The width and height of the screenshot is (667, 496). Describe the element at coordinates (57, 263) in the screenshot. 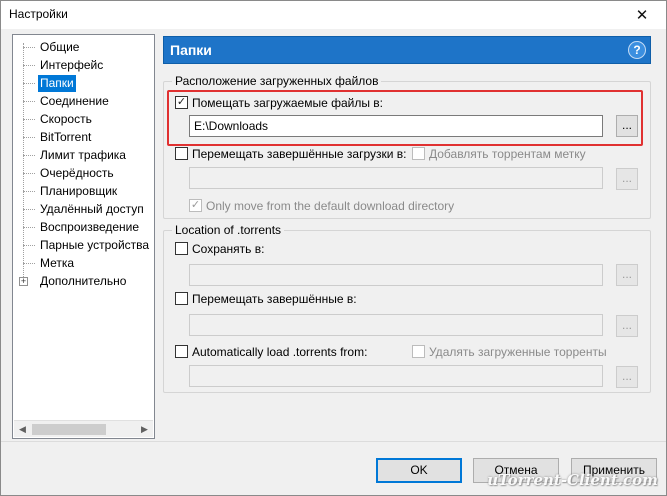

I see `tree-item-label: Метка` at that location.